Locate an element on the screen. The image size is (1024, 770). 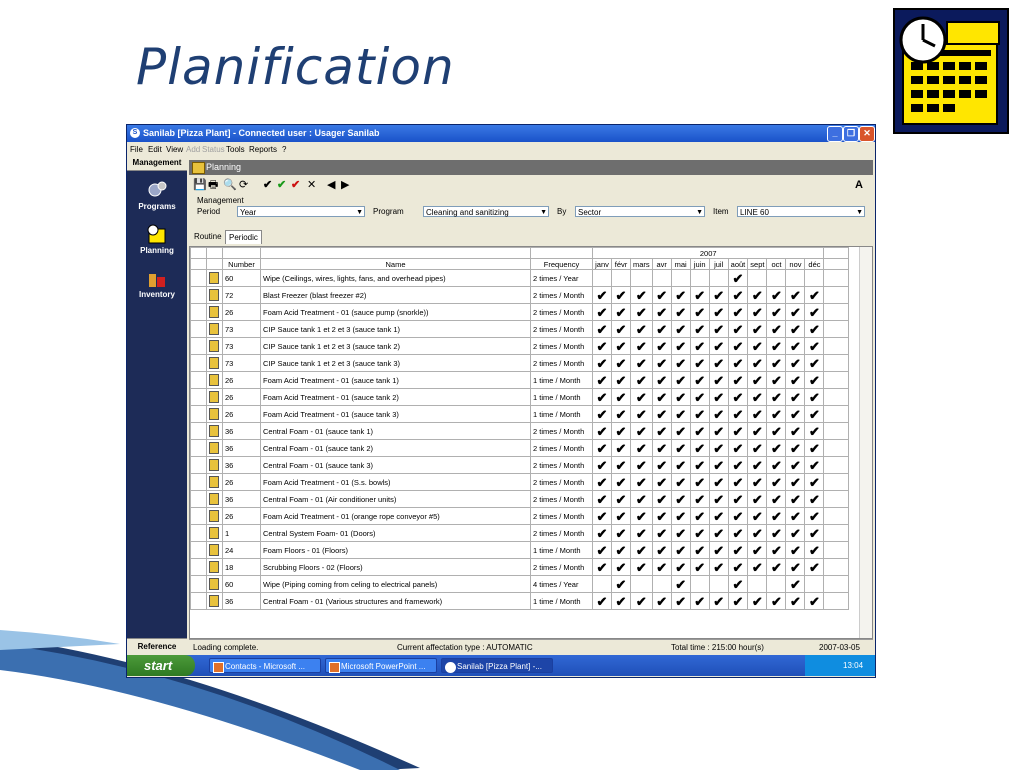
sidebar-tab-management: Management is located at coordinates (157, 163).